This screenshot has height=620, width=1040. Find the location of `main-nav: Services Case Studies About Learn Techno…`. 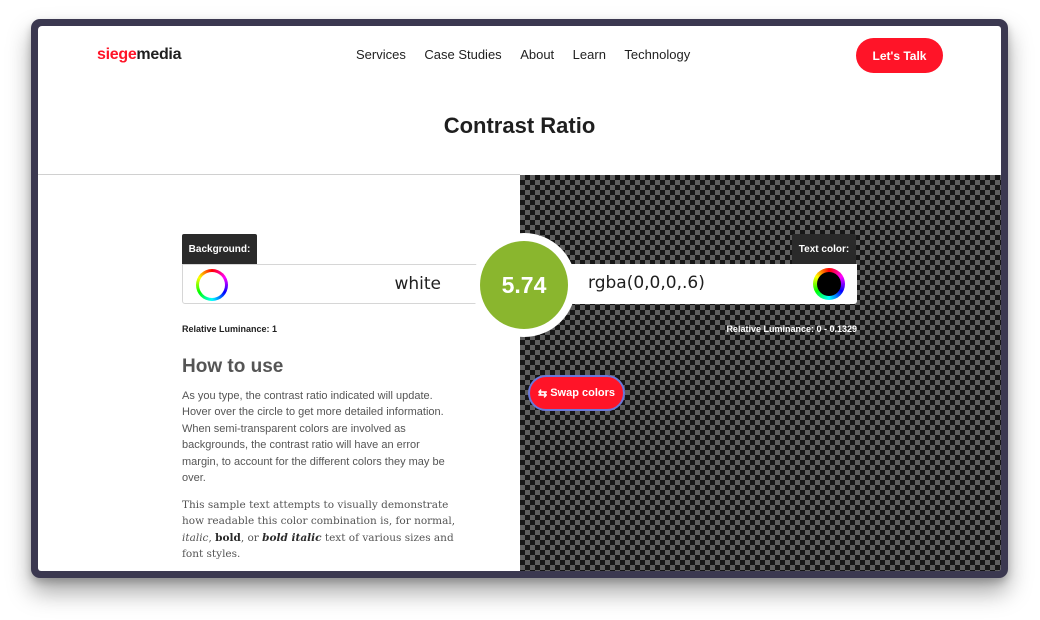

main-nav: Services Case Studies About Learn Techno… is located at coordinates (532, 54).